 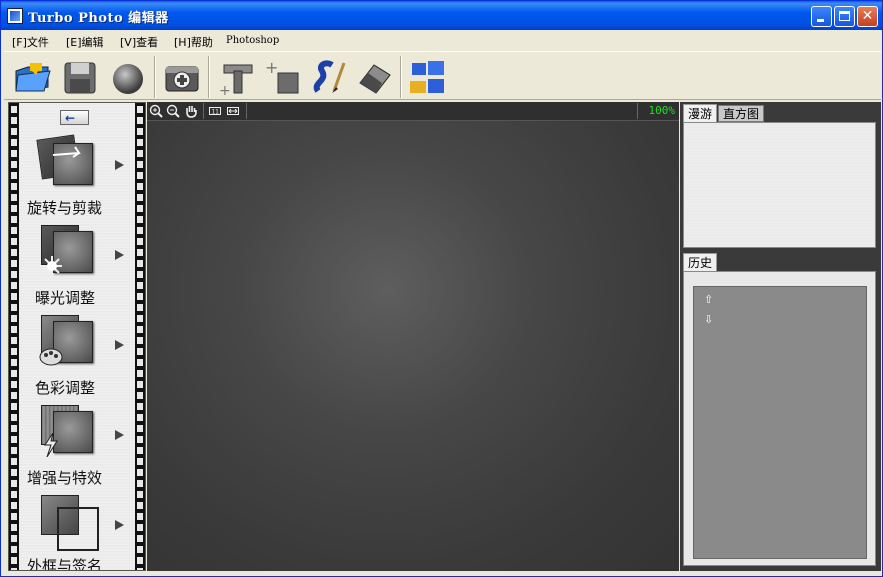 What do you see at coordinates (282, 77) in the screenshot?
I see `add-image-button: +` at bounding box center [282, 77].